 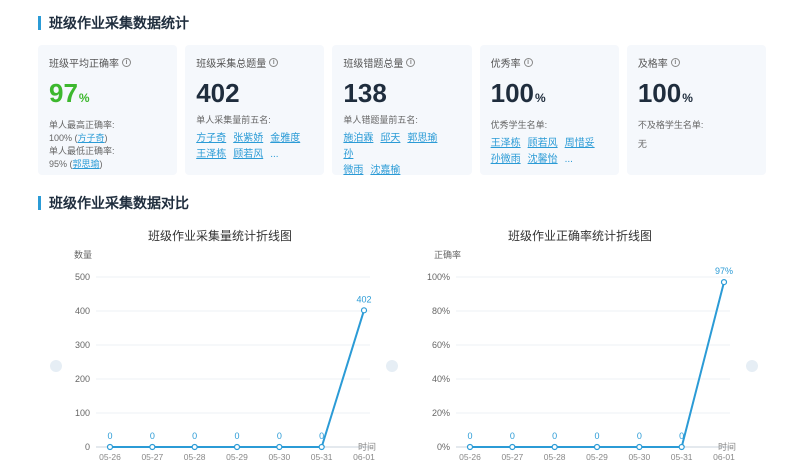 What do you see at coordinates (113, 203) in the screenshot?
I see `compare-section-title: 班级作业采集数据对比` at bounding box center [113, 203].